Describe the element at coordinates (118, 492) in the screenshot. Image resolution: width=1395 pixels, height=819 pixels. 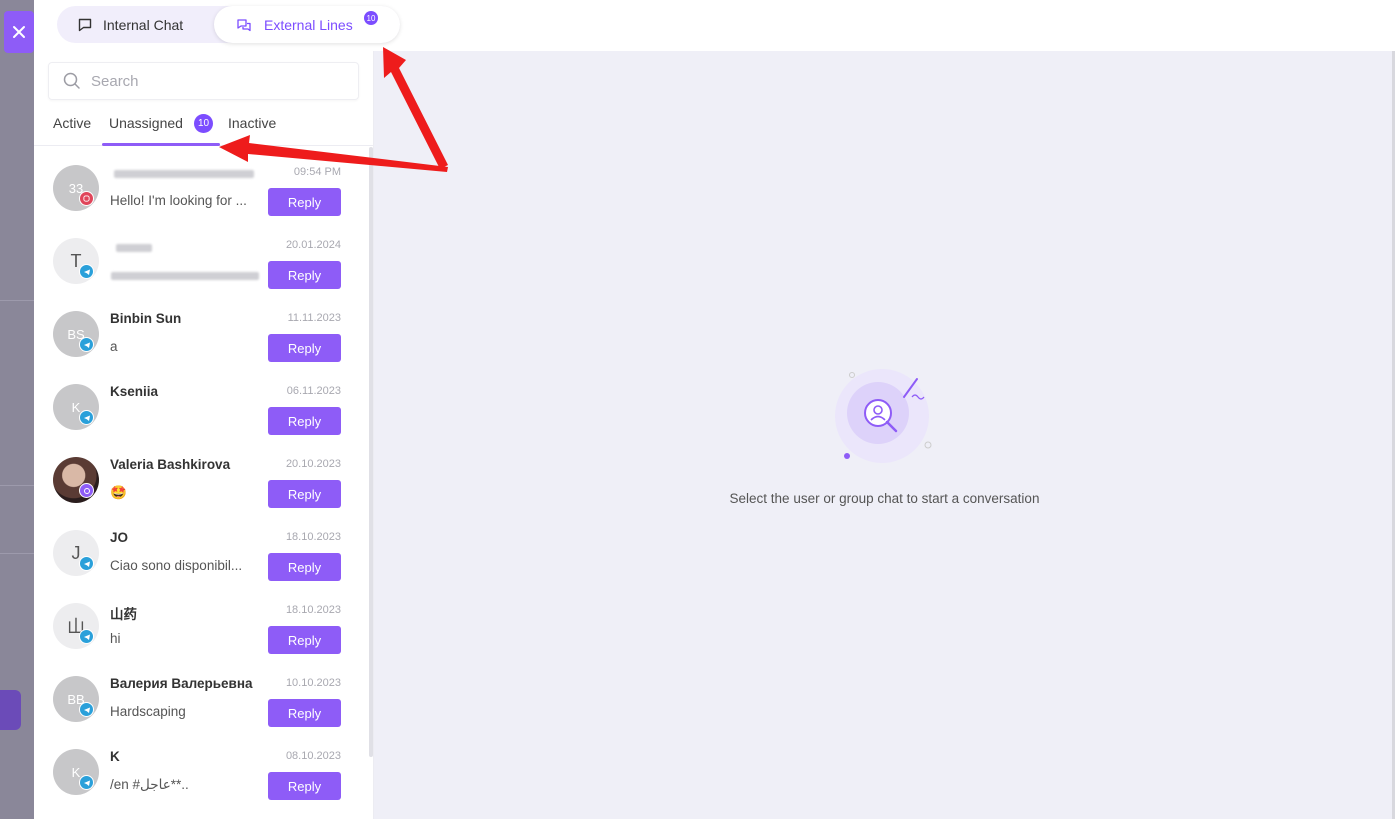
I see `message-preview: 🤩` at that location.